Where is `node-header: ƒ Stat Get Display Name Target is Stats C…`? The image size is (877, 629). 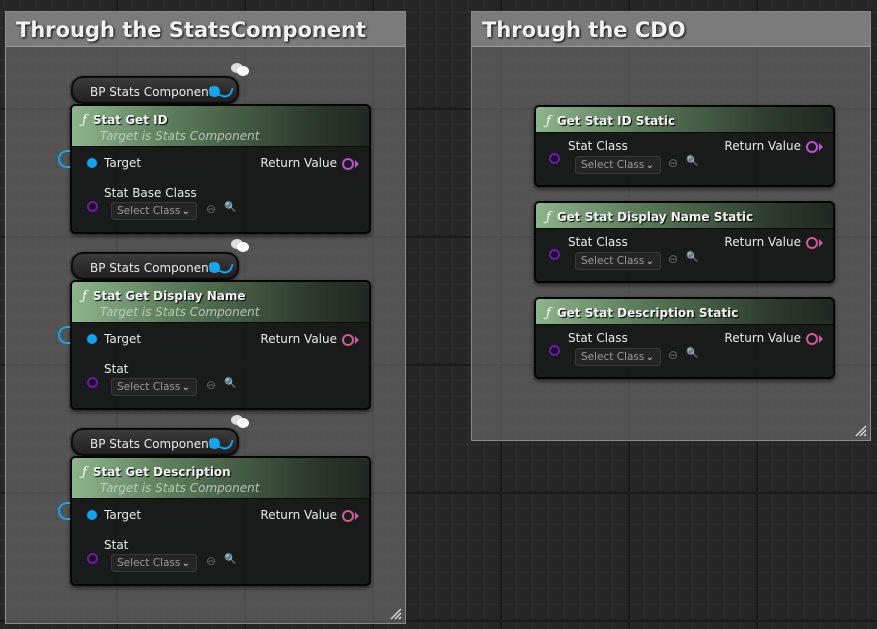 node-header: ƒ Stat Get Display Name Target is Stats C… is located at coordinates (220, 302).